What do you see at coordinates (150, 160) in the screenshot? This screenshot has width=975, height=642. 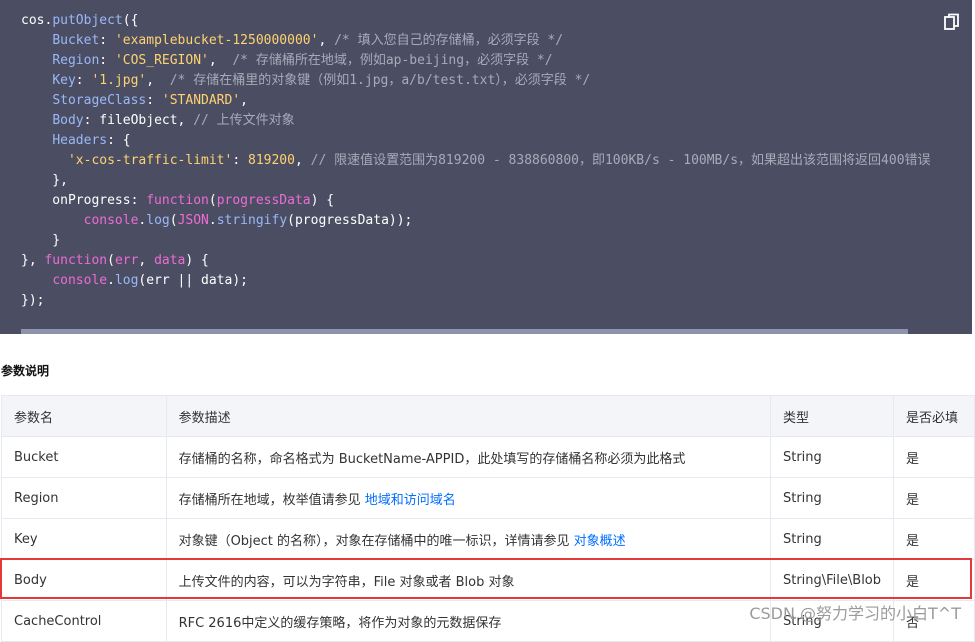 I see `code-token: 'x-cos-traffic-limit'` at bounding box center [150, 160].